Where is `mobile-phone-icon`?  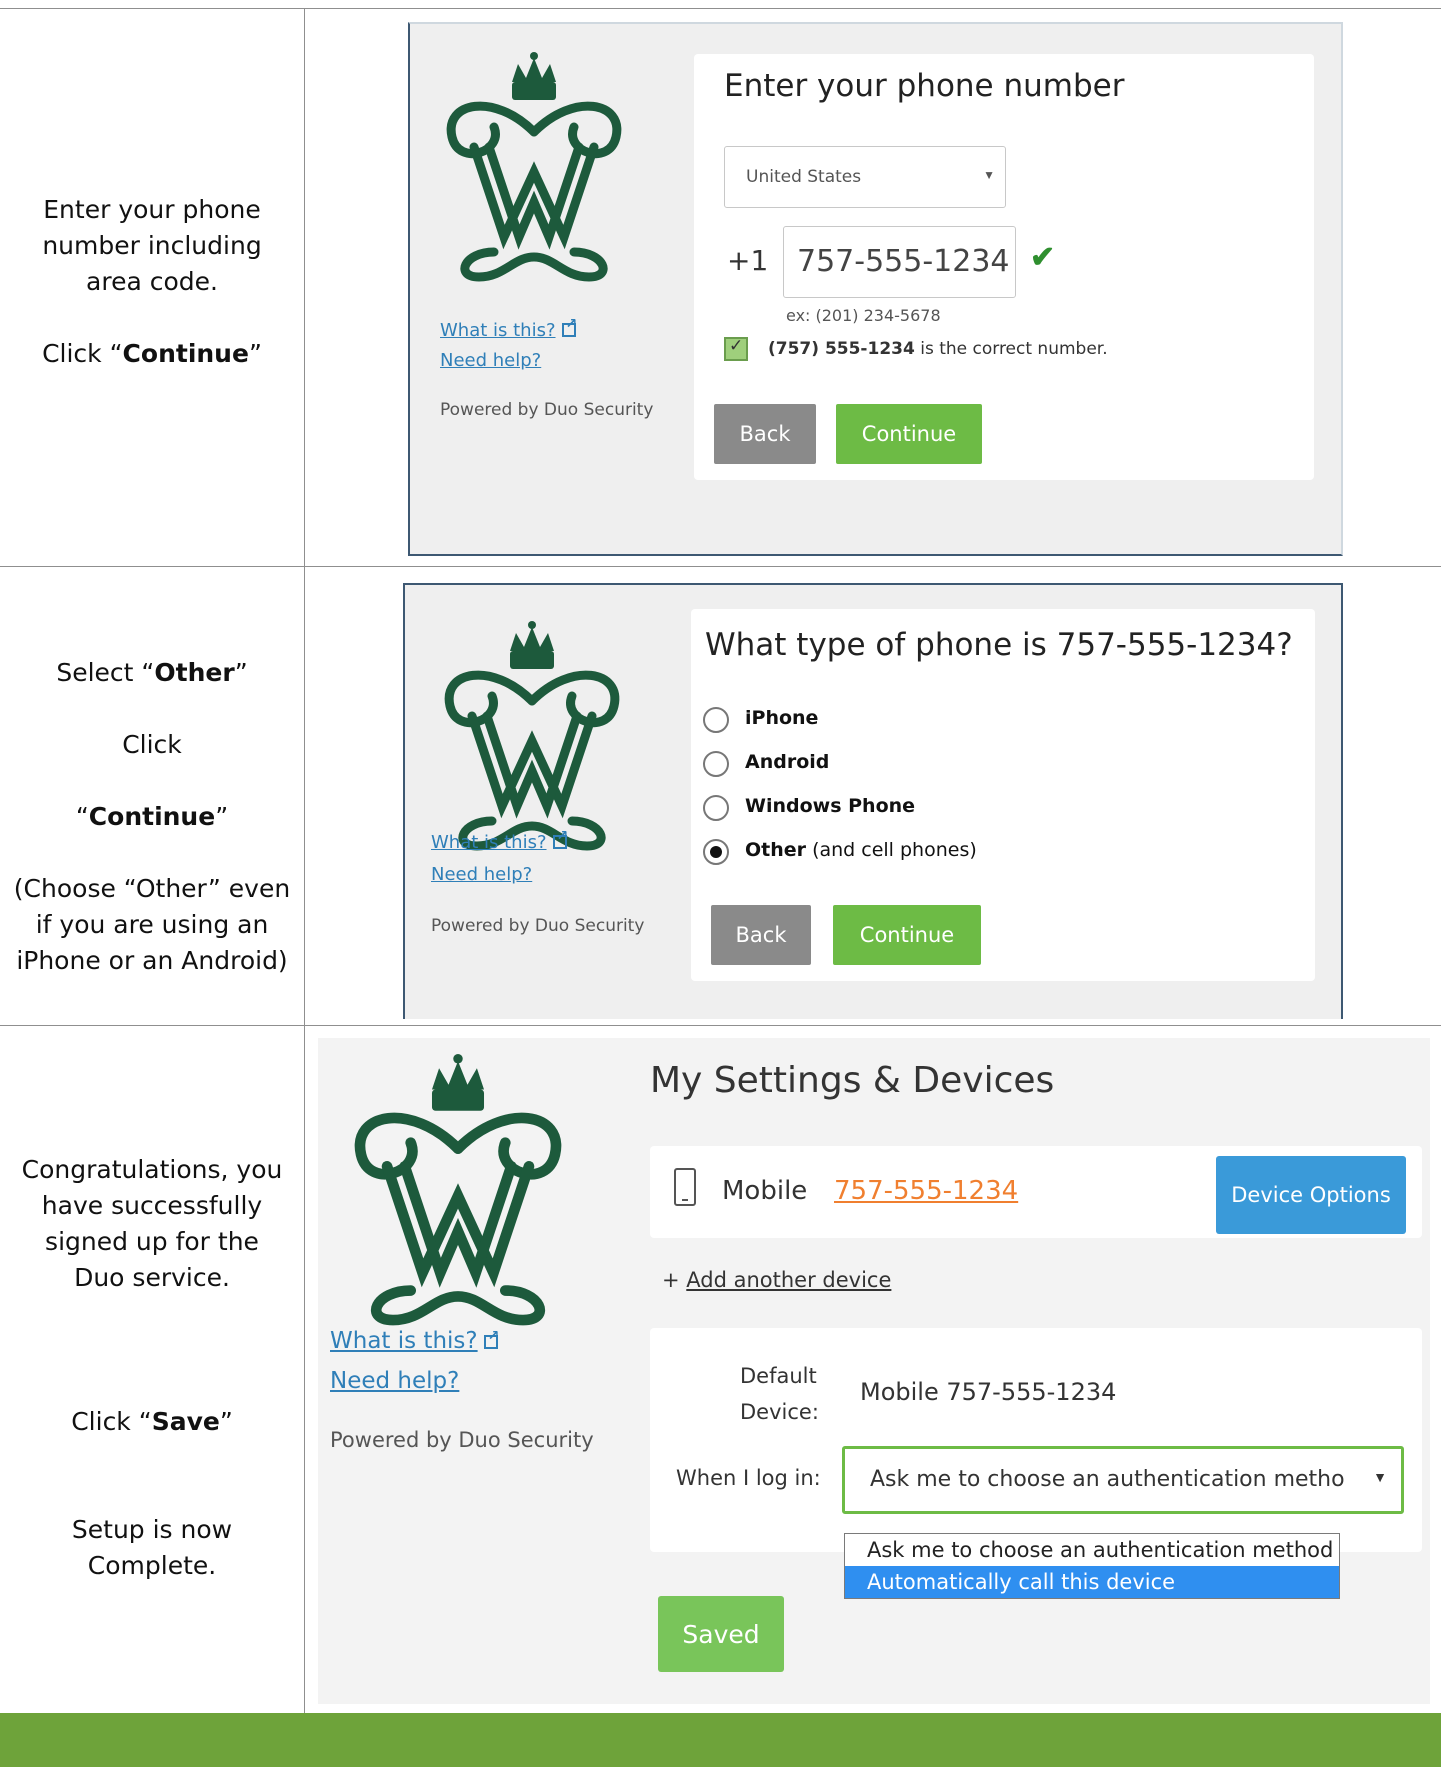 mobile-phone-icon is located at coordinates (685, 1187).